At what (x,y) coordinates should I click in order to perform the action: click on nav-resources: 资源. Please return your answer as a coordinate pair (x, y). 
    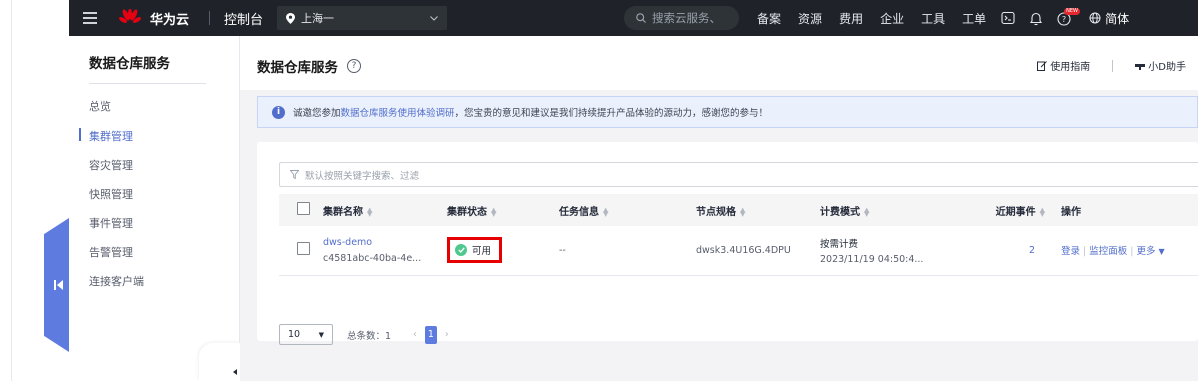
    Looking at the image, I should click on (810, 18).